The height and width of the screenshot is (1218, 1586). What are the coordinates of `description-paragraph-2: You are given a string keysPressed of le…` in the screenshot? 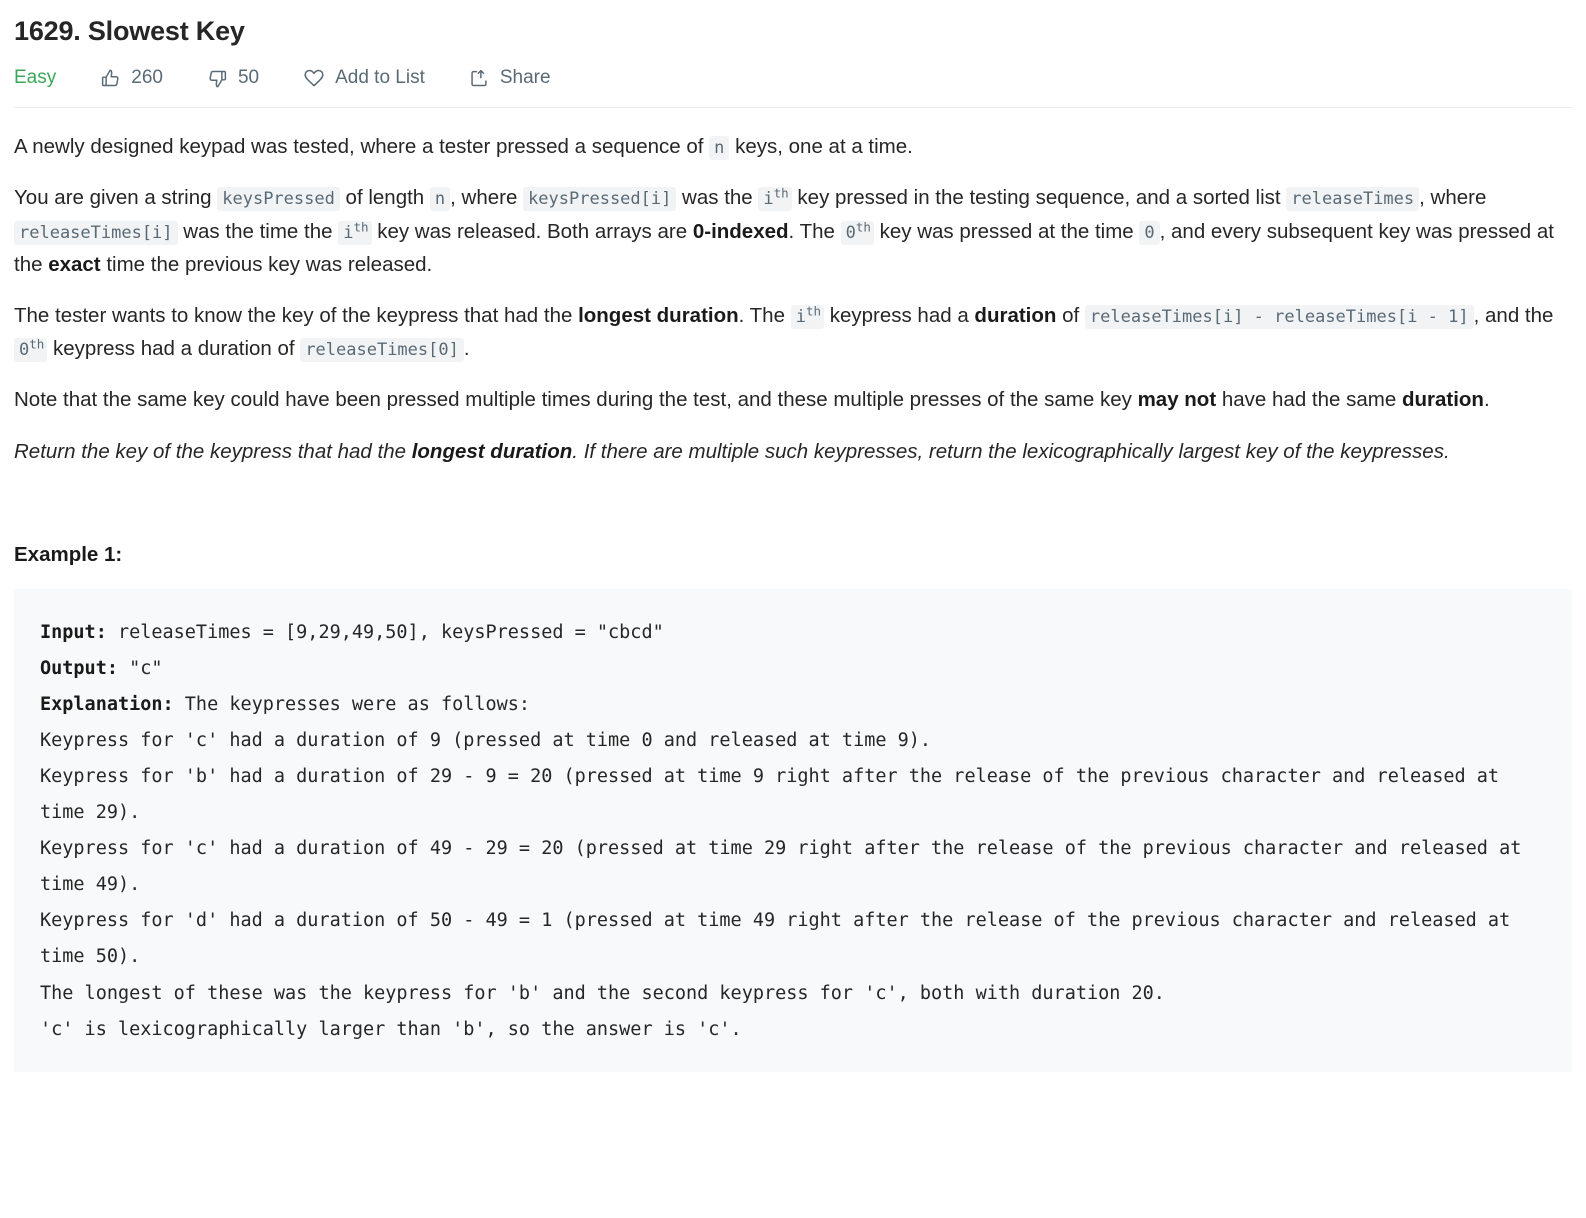 It's located at (793, 231).